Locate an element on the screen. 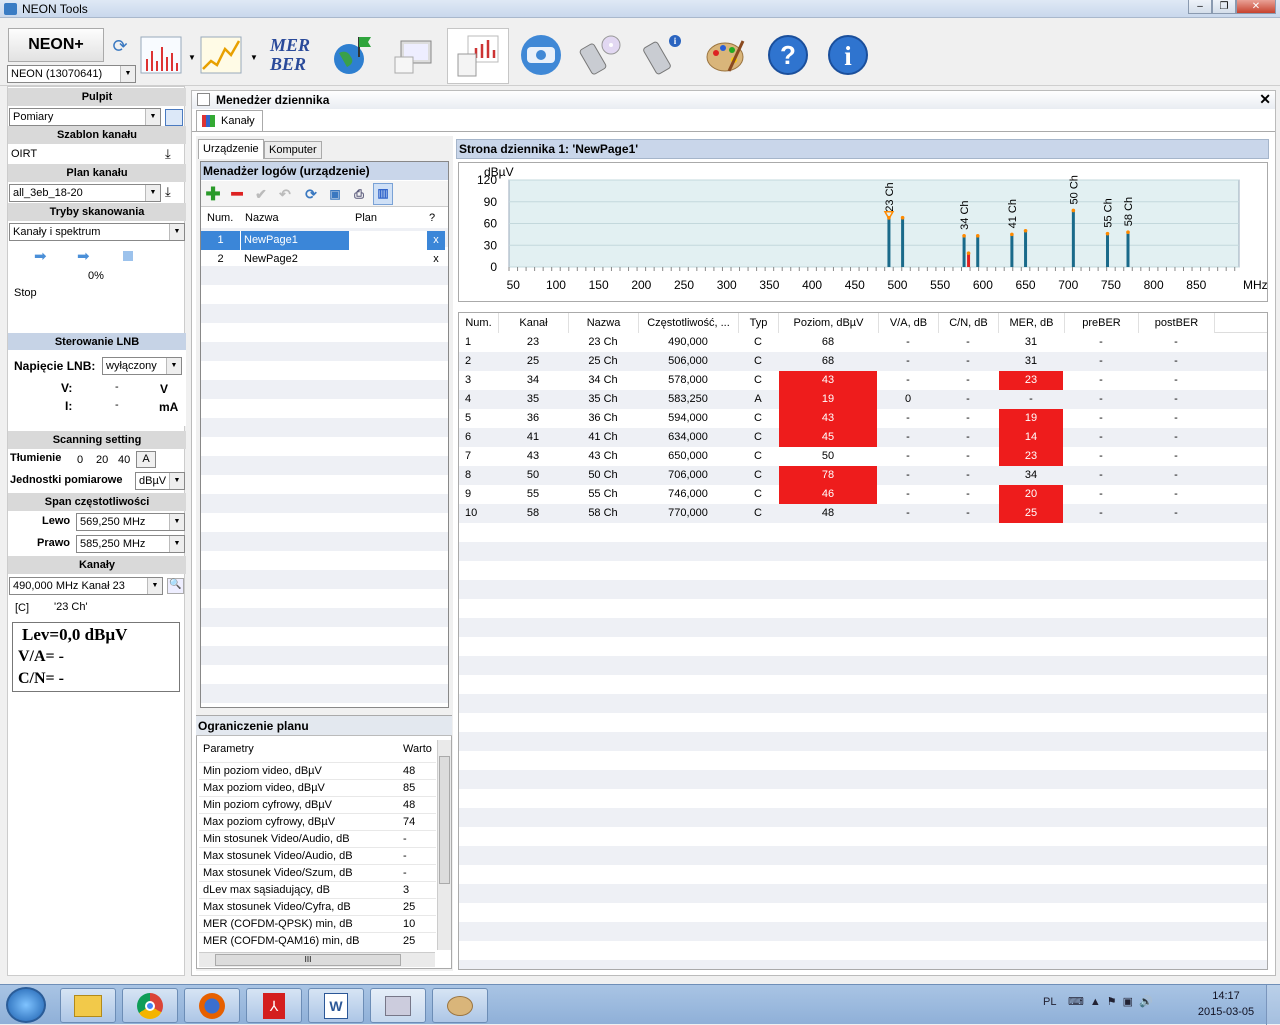 The image size is (1280, 1025). results-col-header: preBER is located at coordinates (1102, 323).